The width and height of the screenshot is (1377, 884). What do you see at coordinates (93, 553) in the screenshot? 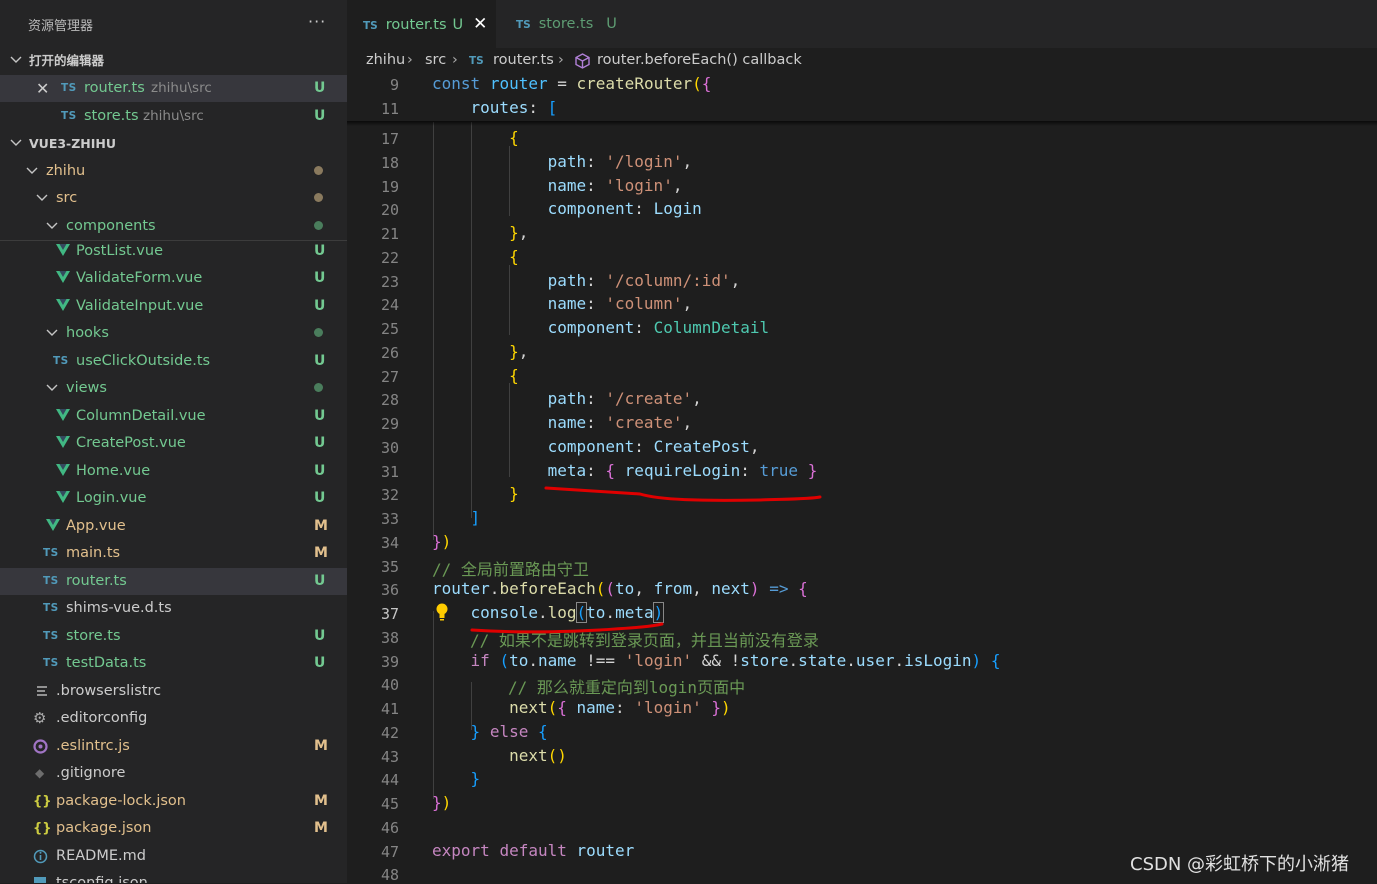
I see `file-label: main.ts` at bounding box center [93, 553].